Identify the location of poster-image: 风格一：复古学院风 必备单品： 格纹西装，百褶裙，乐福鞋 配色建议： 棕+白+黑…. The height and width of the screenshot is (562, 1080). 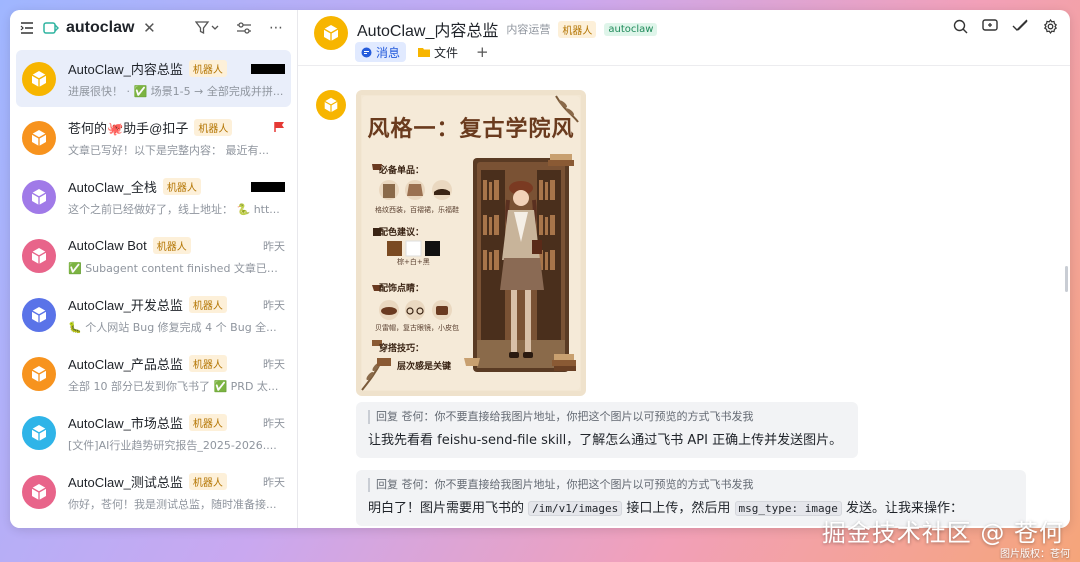
(471, 243).